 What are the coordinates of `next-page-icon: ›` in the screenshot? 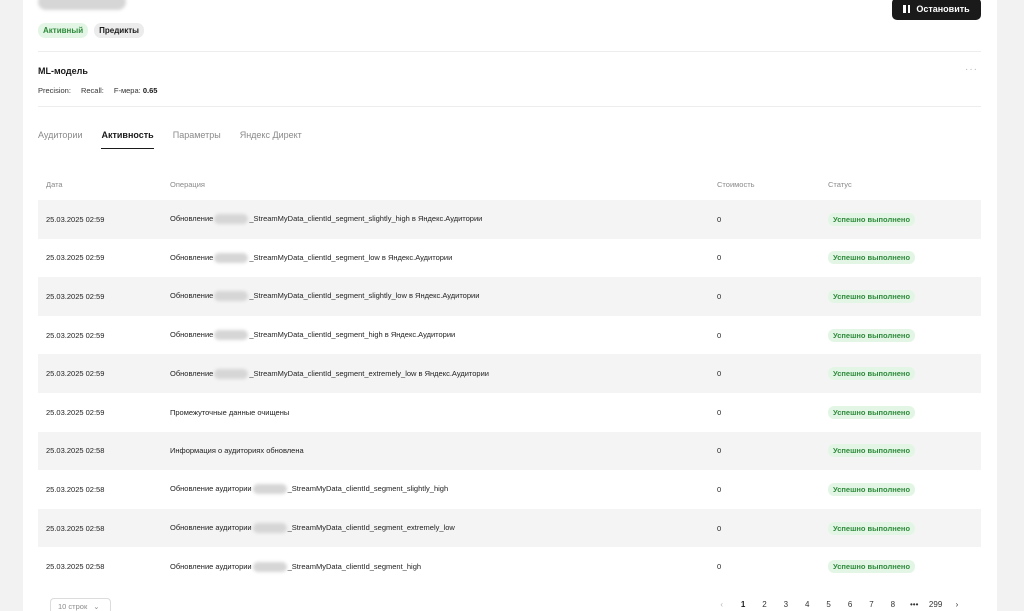 It's located at (956, 604).